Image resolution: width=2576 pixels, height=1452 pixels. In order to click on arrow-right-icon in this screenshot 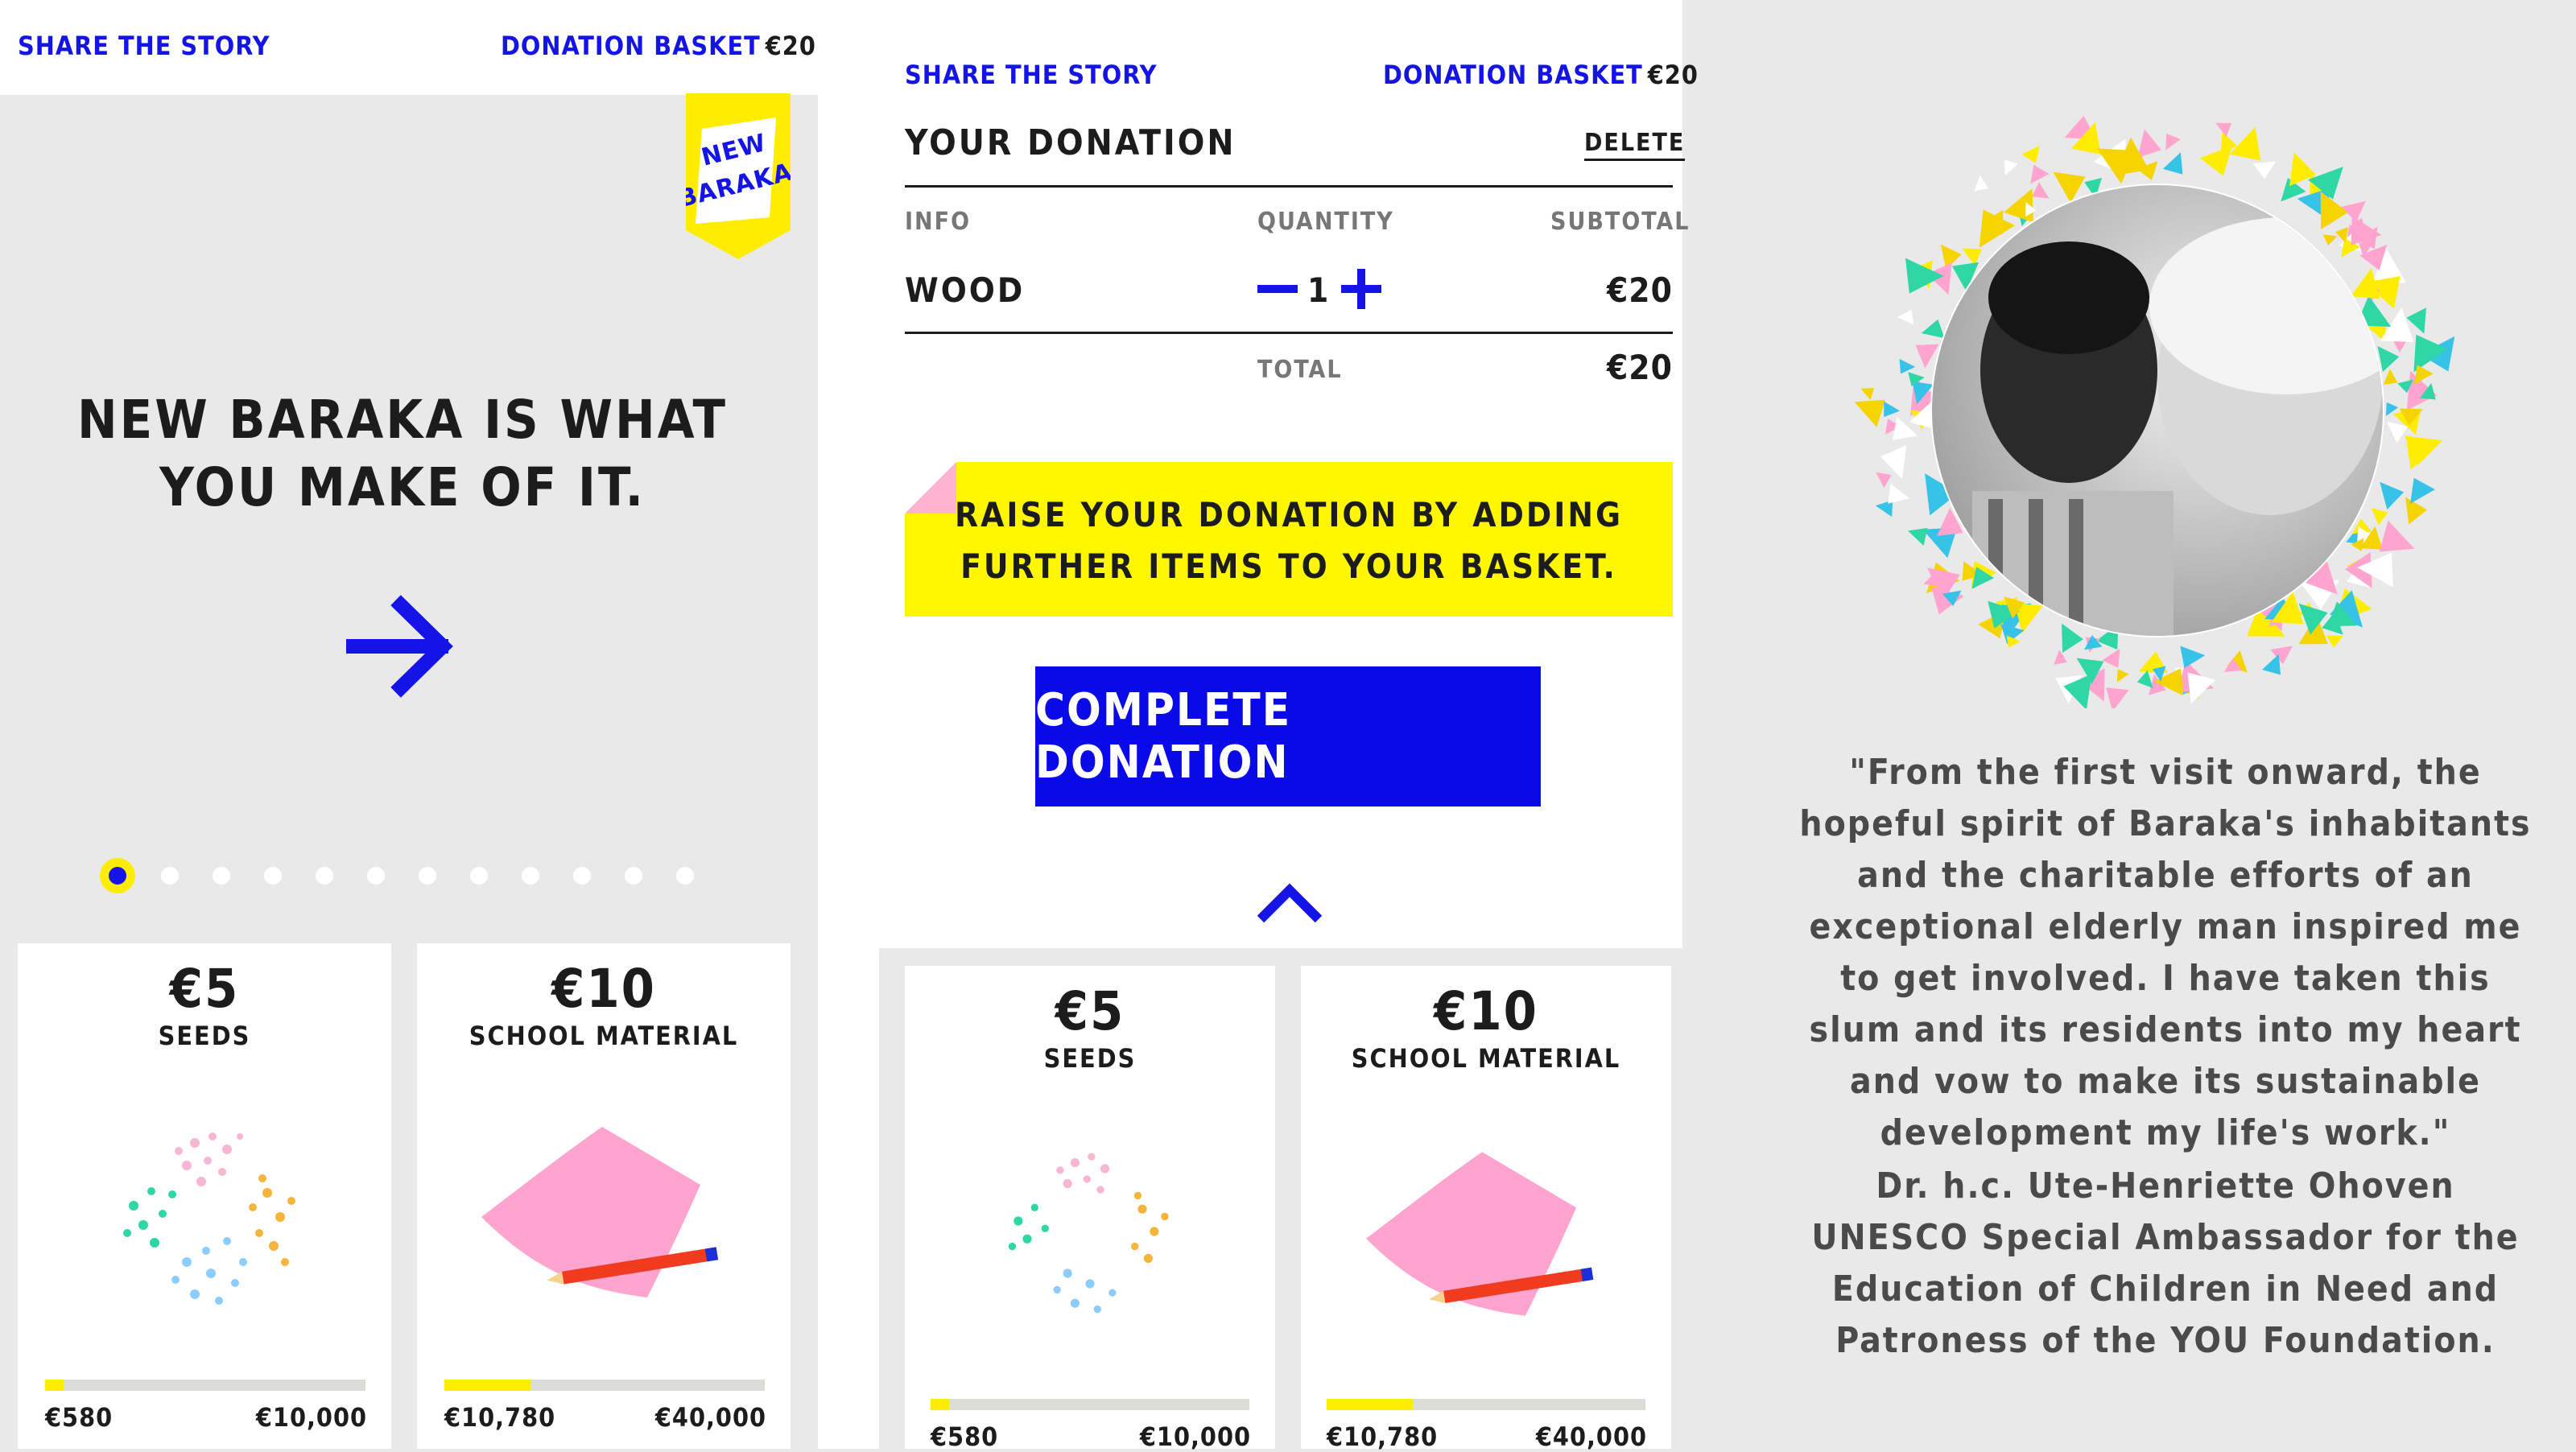, I will do `click(402, 646)`.